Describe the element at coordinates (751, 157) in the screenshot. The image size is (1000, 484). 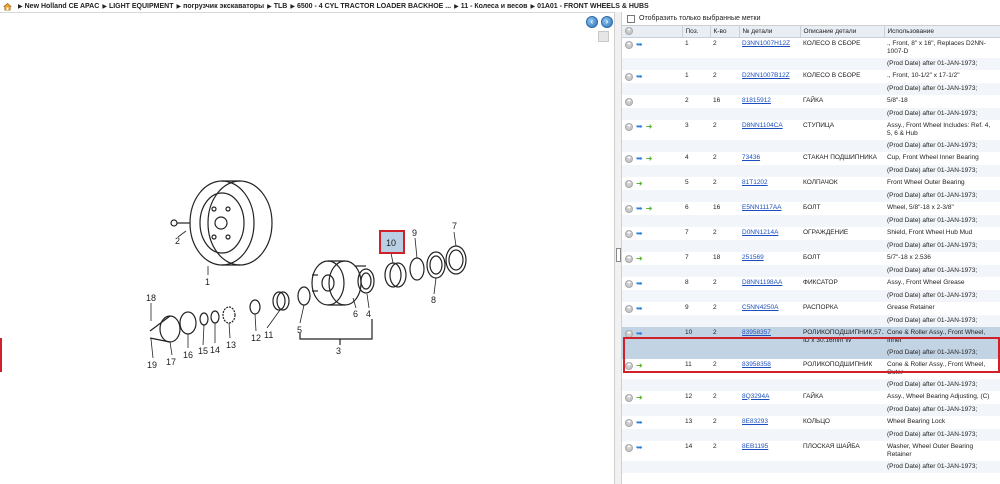
I see `part-number-link: 73436` at that location.